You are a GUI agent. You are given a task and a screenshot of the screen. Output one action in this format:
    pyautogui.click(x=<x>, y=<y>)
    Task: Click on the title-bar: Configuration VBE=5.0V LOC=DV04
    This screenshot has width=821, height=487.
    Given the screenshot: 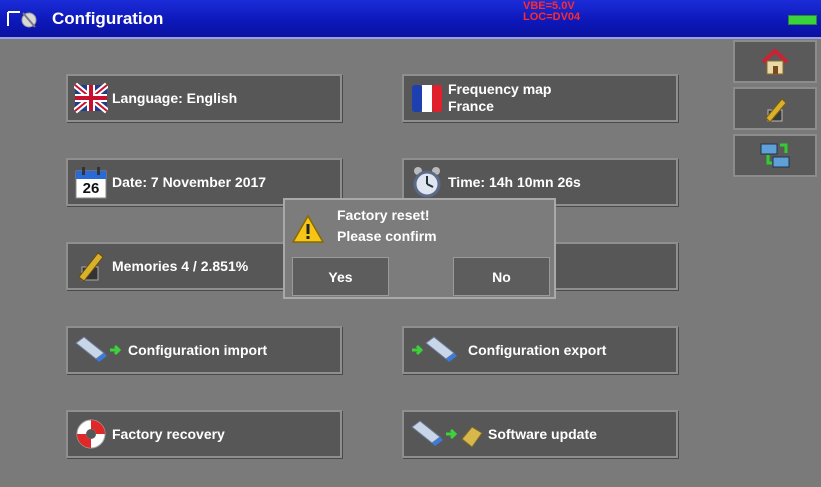 What is the action you would take?
    pyautogui.click(x=410, y=19)
    